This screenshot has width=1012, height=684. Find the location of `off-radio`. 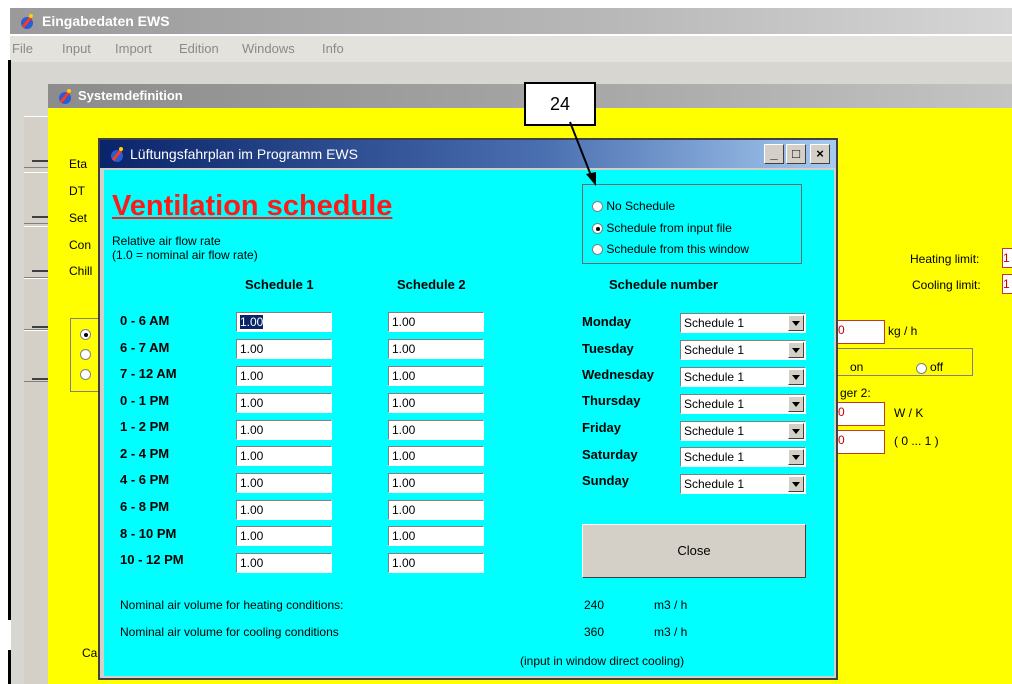

off-radio is located at coordinates (921, 368).